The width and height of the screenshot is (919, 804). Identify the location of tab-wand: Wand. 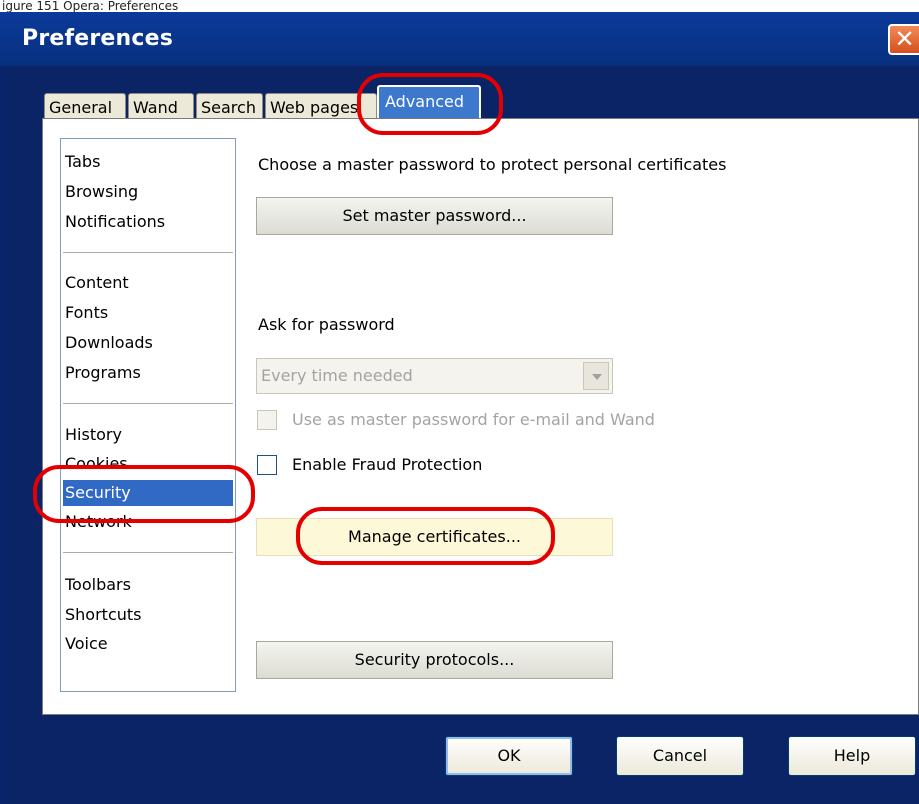
(161, 107).